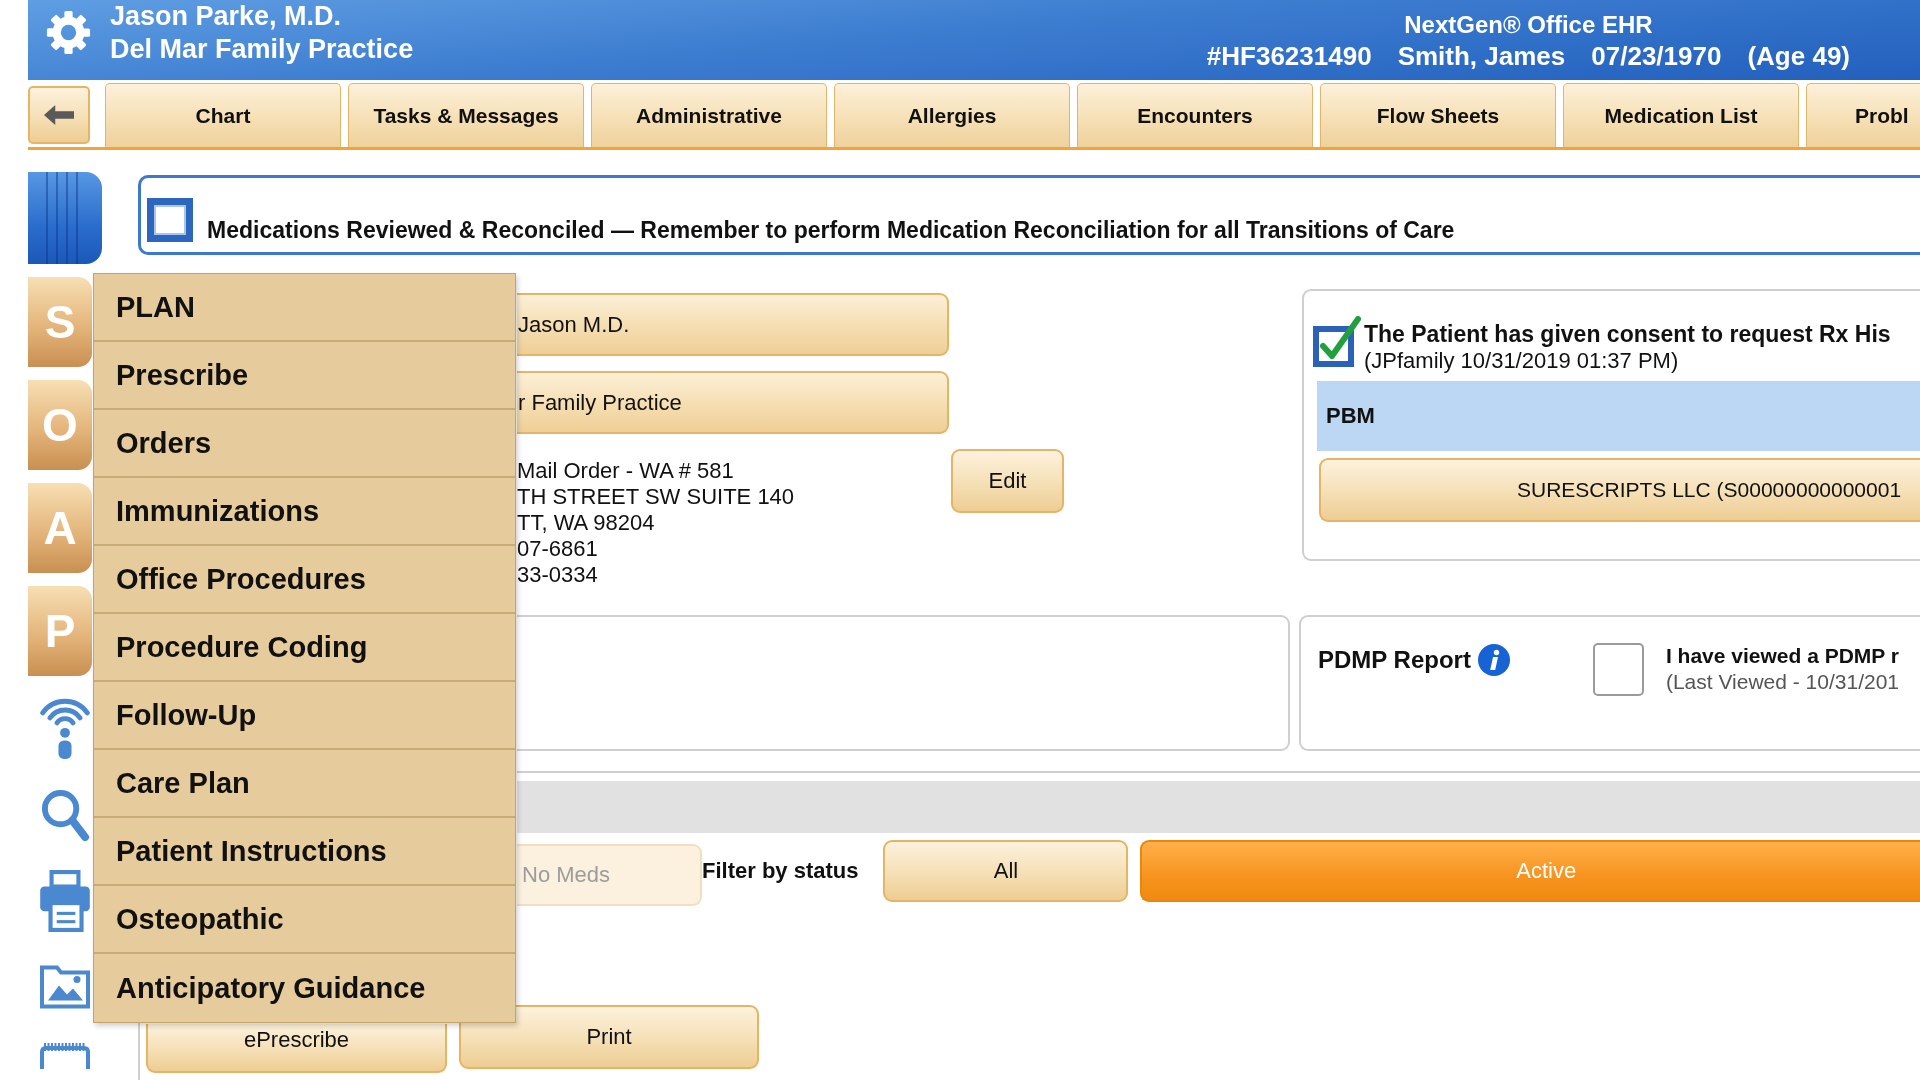  Describe the element at coordinates (65, 901) in the screenshot. I see `printer-icon` at that location.